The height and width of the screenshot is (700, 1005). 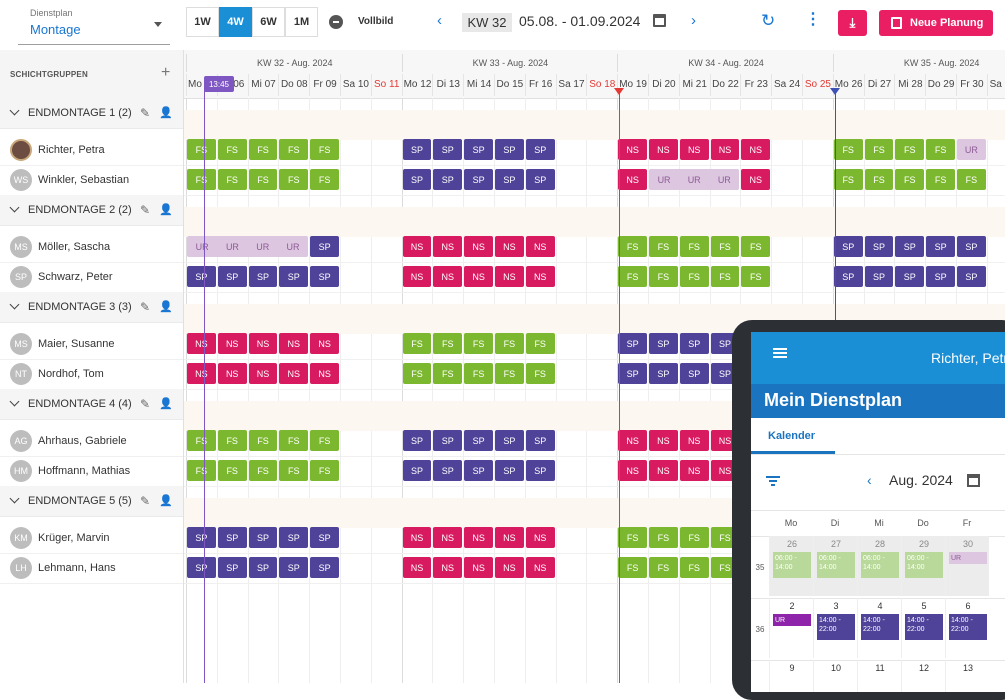 I want to click on dienstplan-select: Dienstplan Montage, so click(x=94, y=25).